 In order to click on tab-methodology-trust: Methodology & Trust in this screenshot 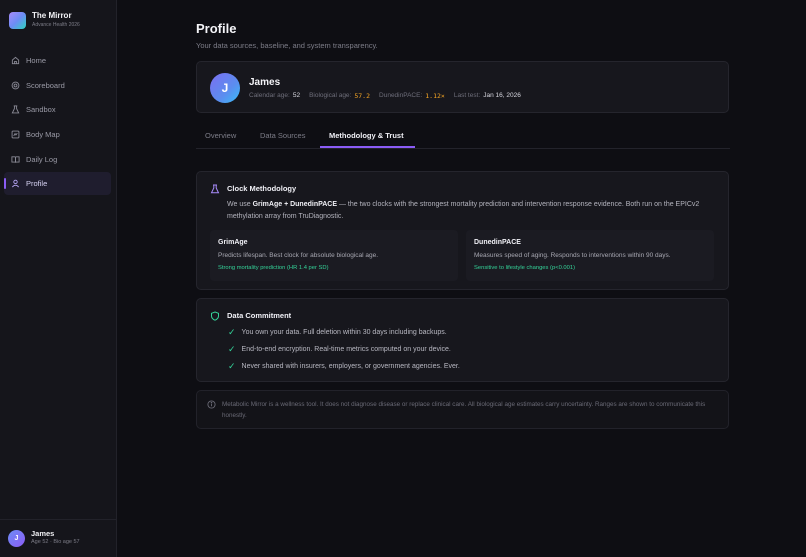, I will do `click(366, 135)`.